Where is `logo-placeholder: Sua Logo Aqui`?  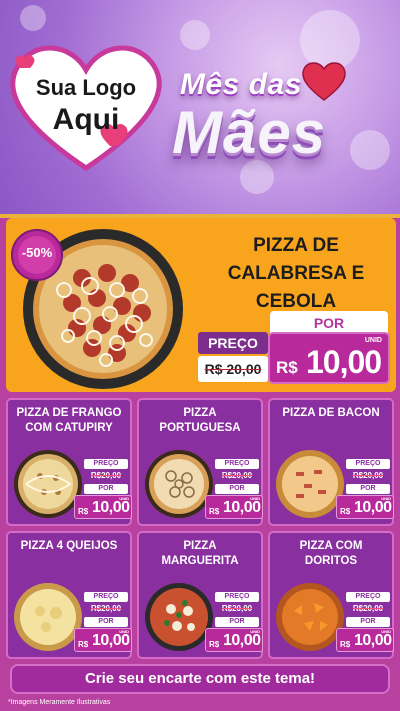
logo-placeholder: Sua Logo Aqui is located at coordinates (86, 105).